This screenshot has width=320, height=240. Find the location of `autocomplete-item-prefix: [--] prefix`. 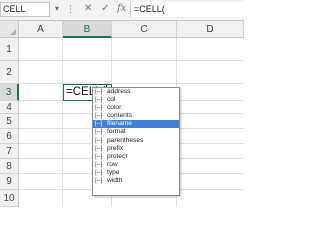

autocomplete-item-prefix: [--] prefix is located at coordinates (136, 149).